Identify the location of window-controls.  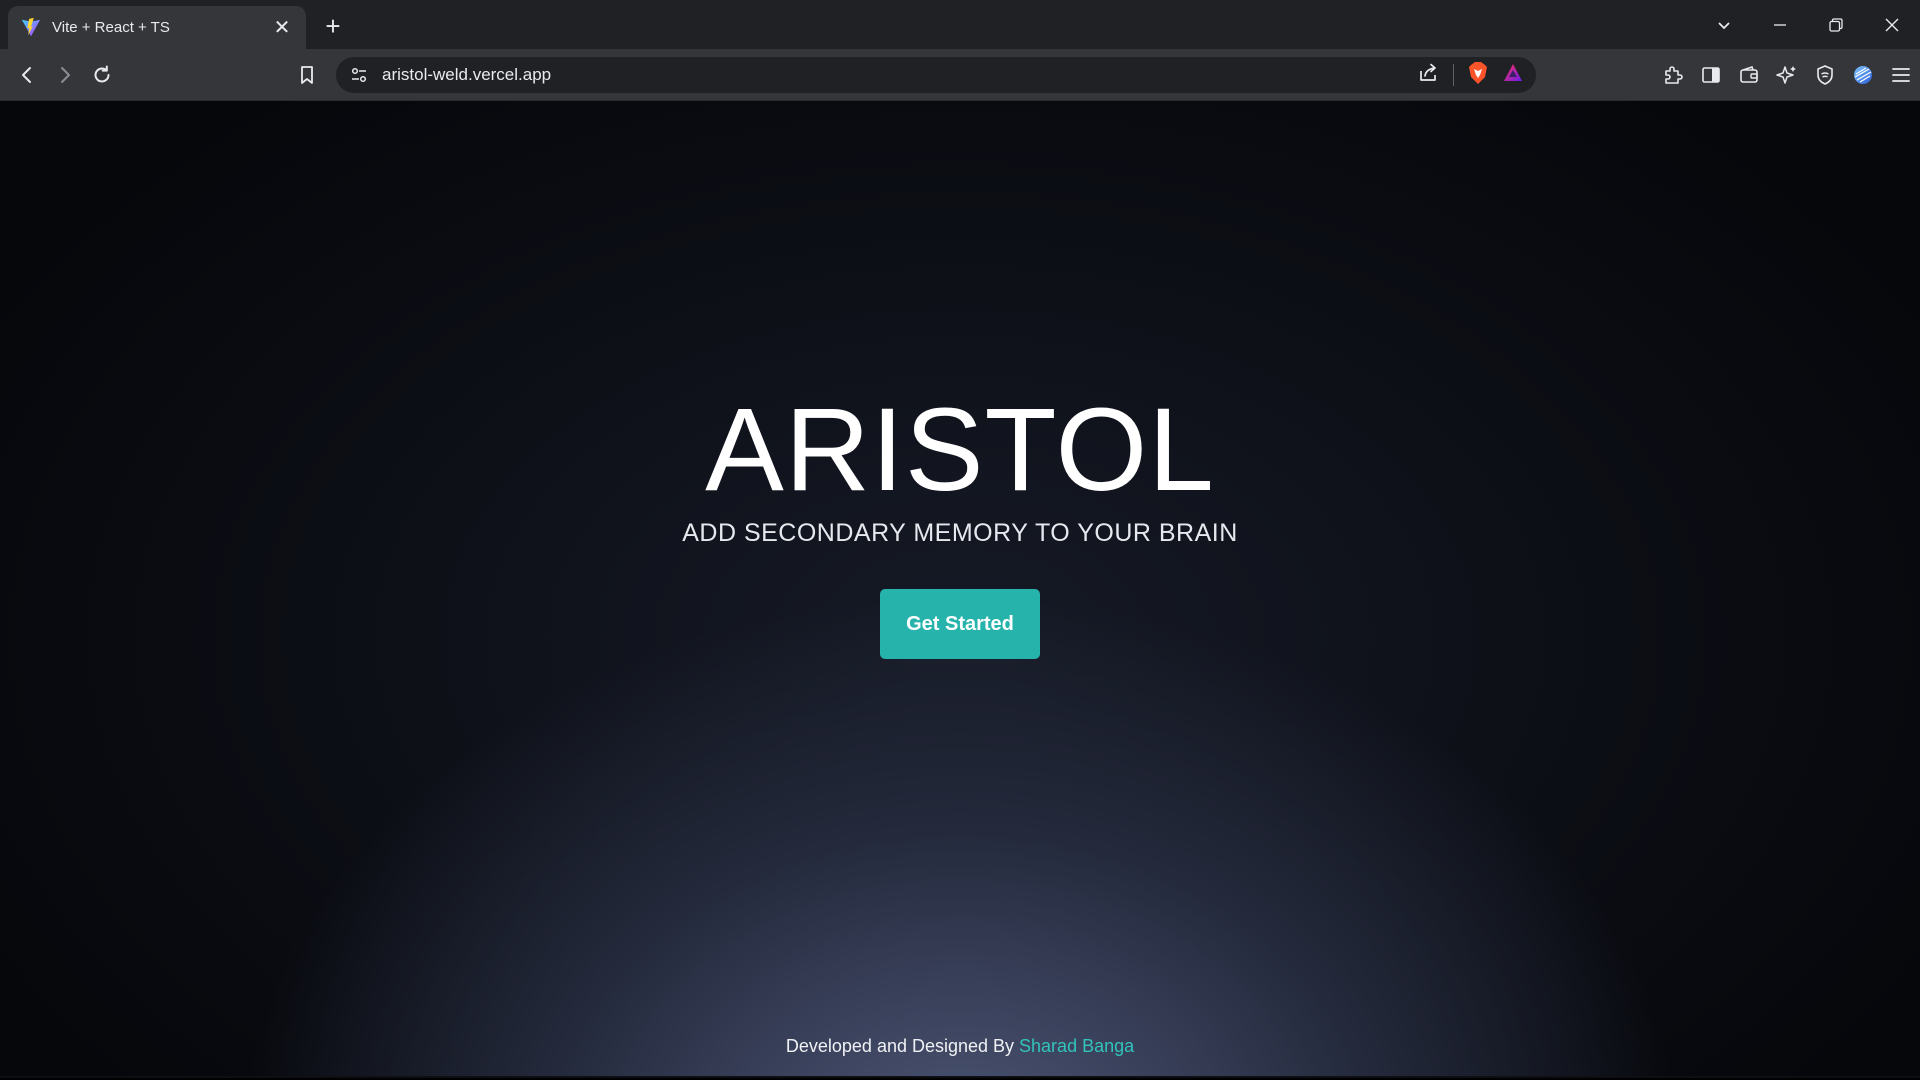
(1808, 24).